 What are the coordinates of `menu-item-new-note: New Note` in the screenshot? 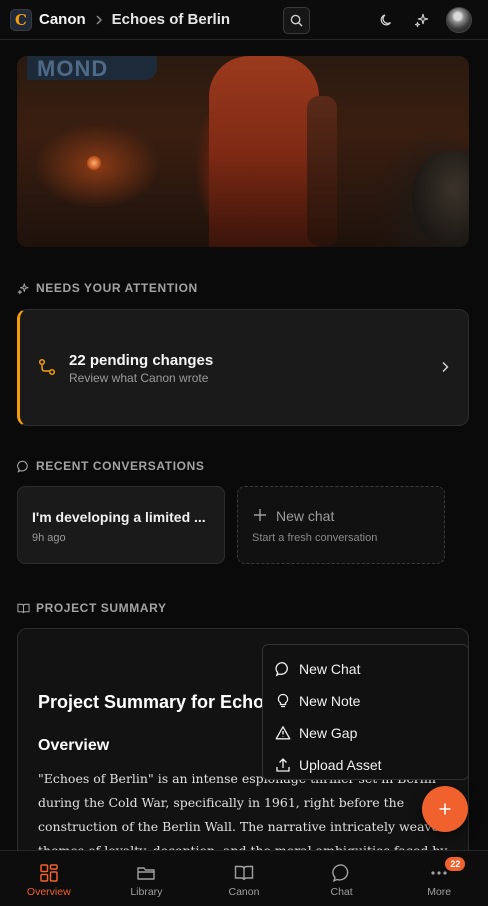 It's located at (365, 701).